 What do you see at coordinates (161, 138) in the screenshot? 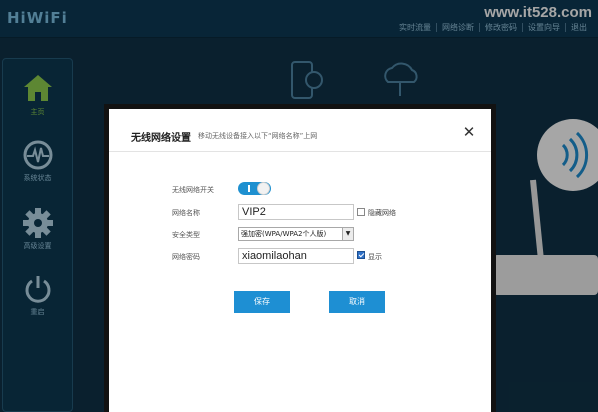
I see `dialog-title: 无线网络设置` at bounding box center [161, 138].